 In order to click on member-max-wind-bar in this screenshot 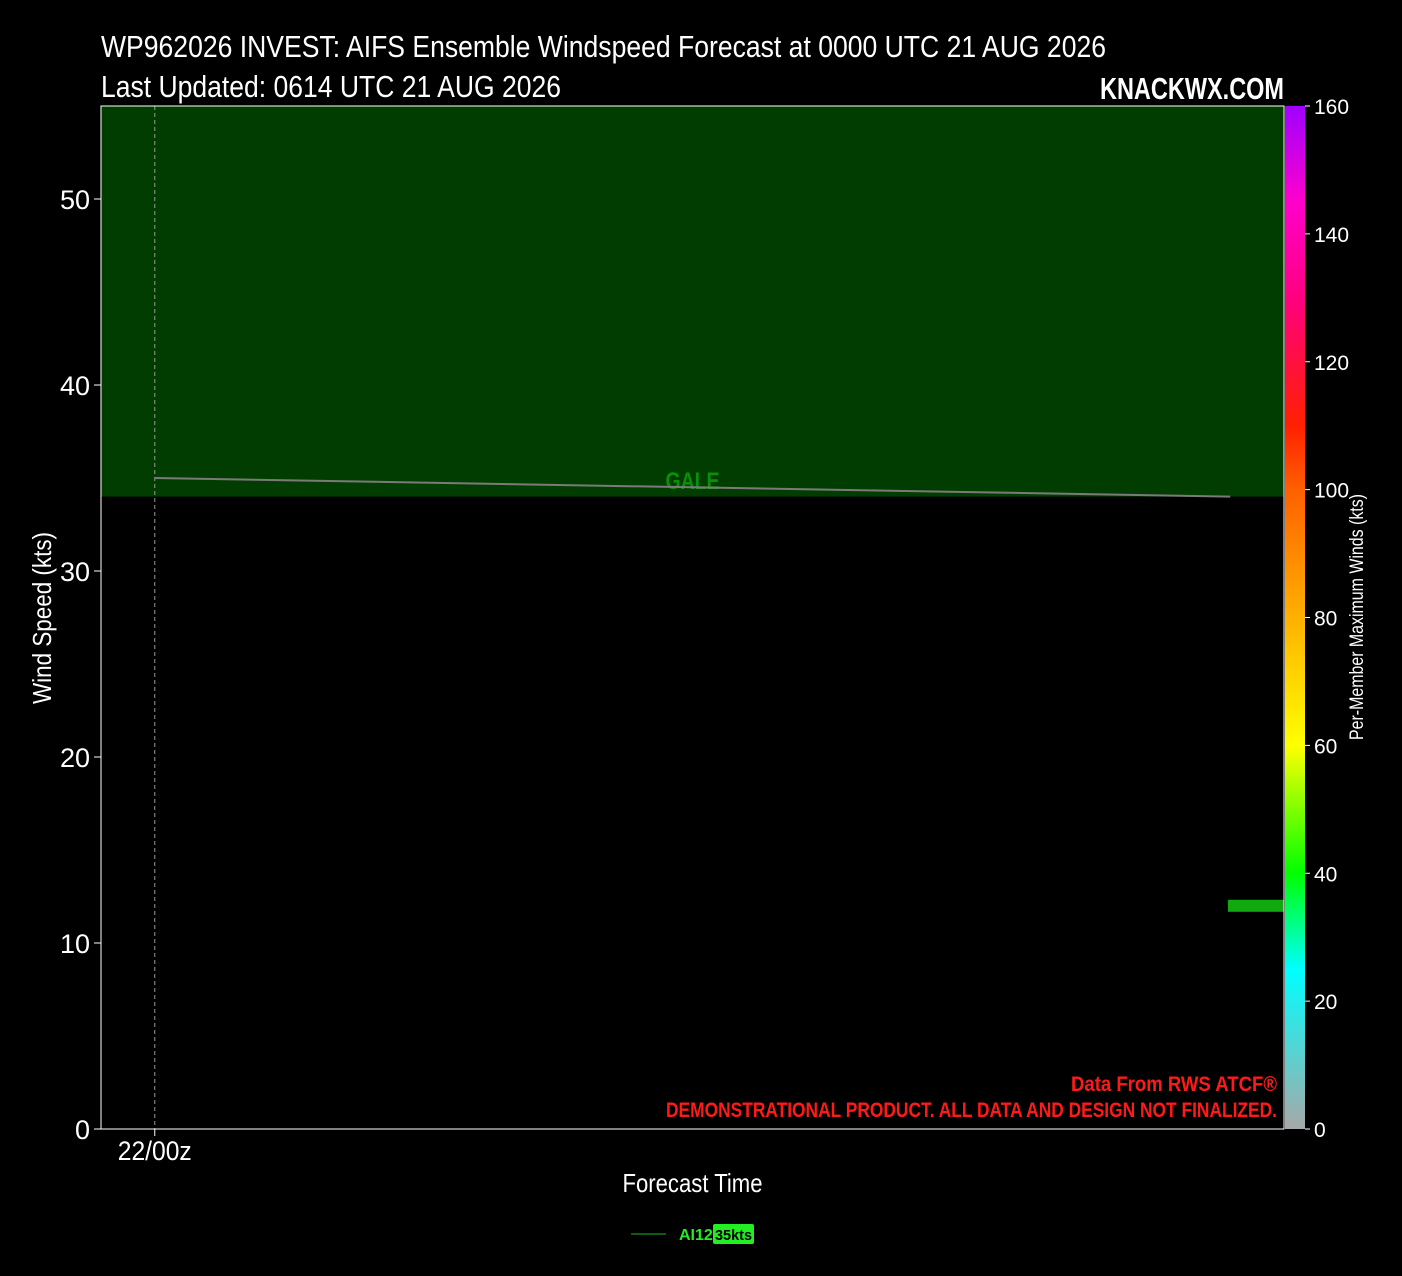, I will do `click(1256, 905)`.